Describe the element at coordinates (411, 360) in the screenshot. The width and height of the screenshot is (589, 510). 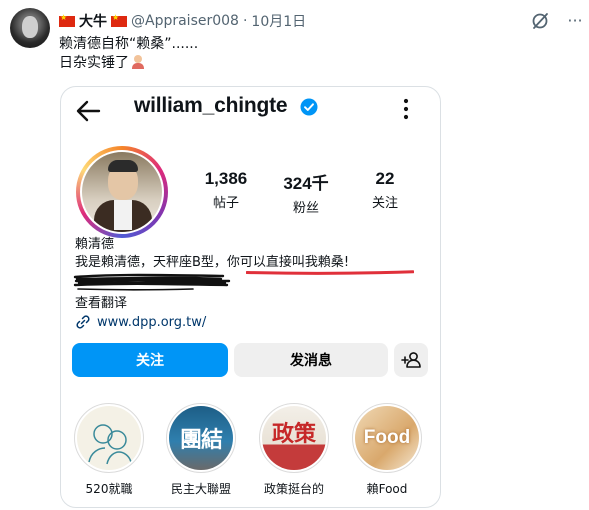
I see `suggest-people-button` at that location.